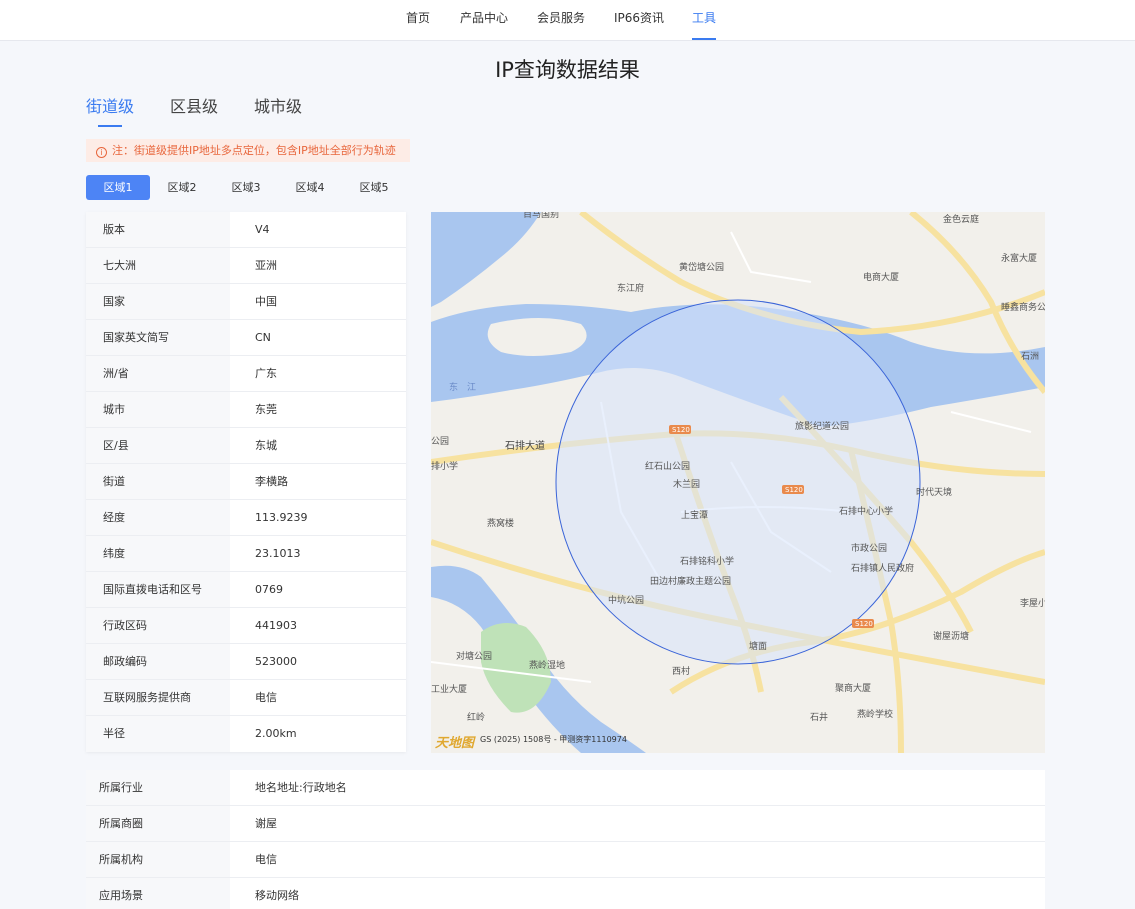  Describe the element at coordinates (262, 229) in the screenshot. I see `row-value: V4` at that location.